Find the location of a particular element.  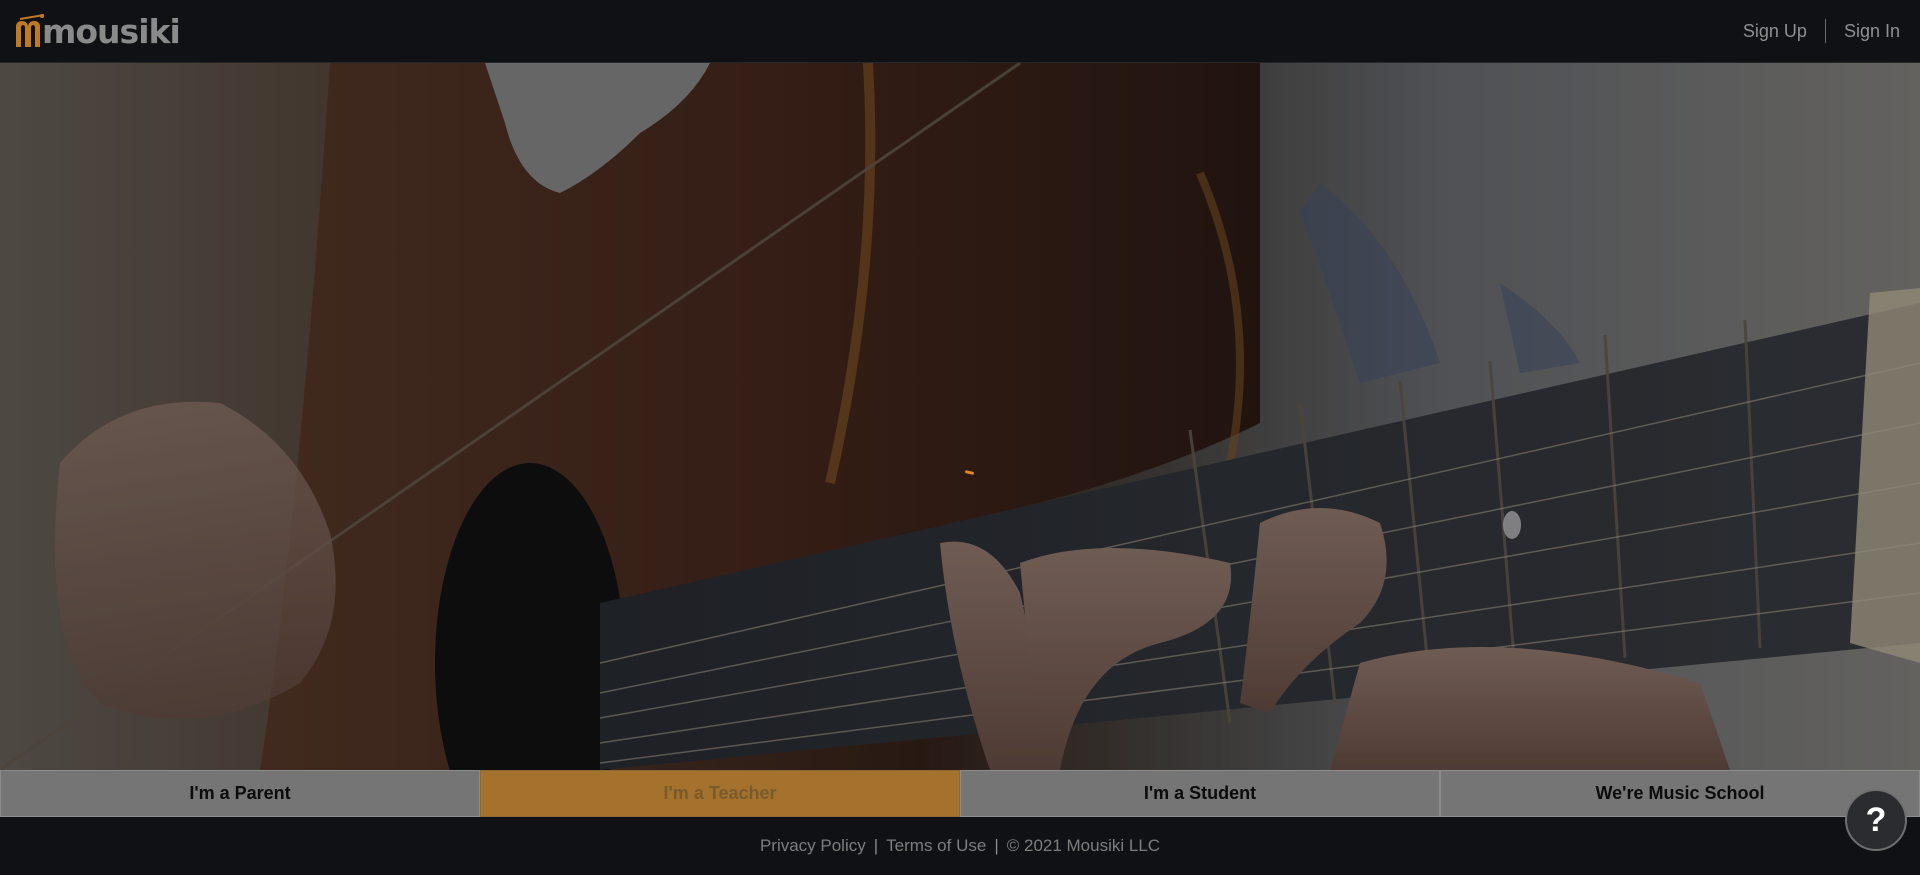

role-parent-button: I'm a Parent is located at coordinates (240, 793).